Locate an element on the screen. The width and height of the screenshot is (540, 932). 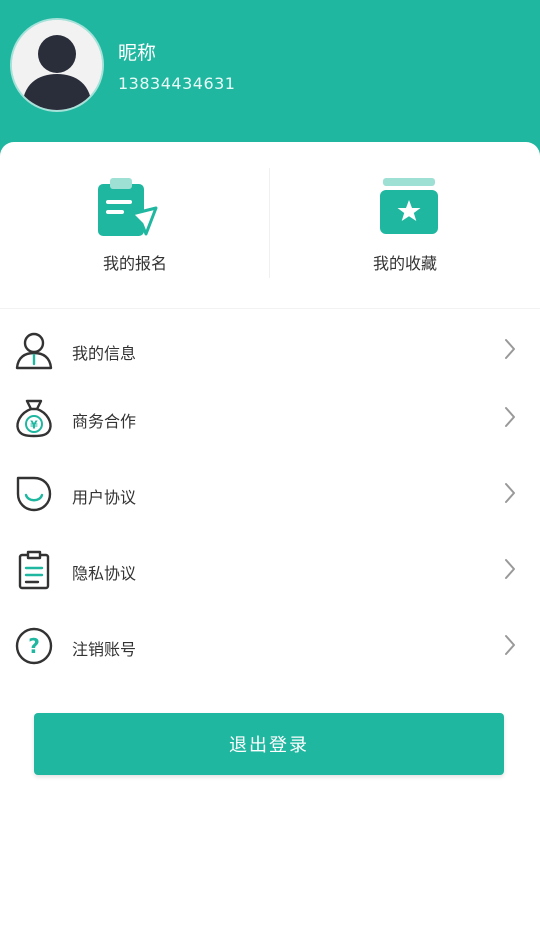
phone-number: 13834434631 is located at coordinates (177, 83).